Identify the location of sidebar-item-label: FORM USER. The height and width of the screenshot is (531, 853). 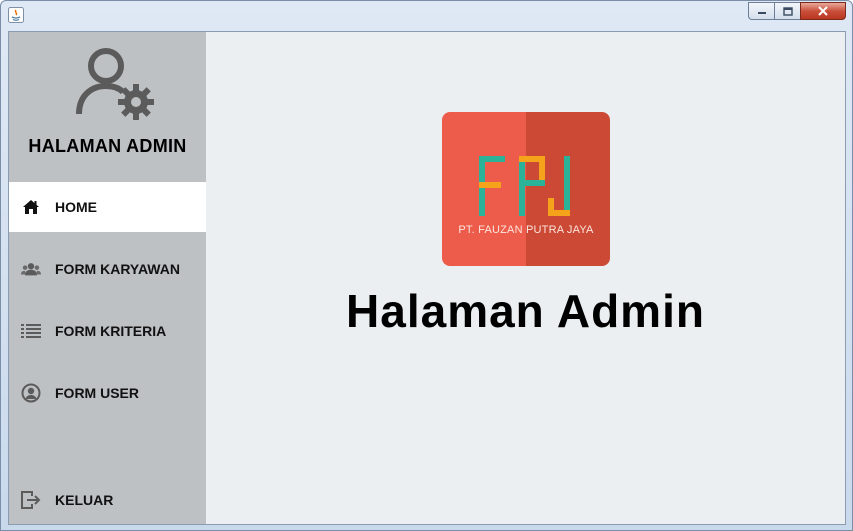
(97, 393).